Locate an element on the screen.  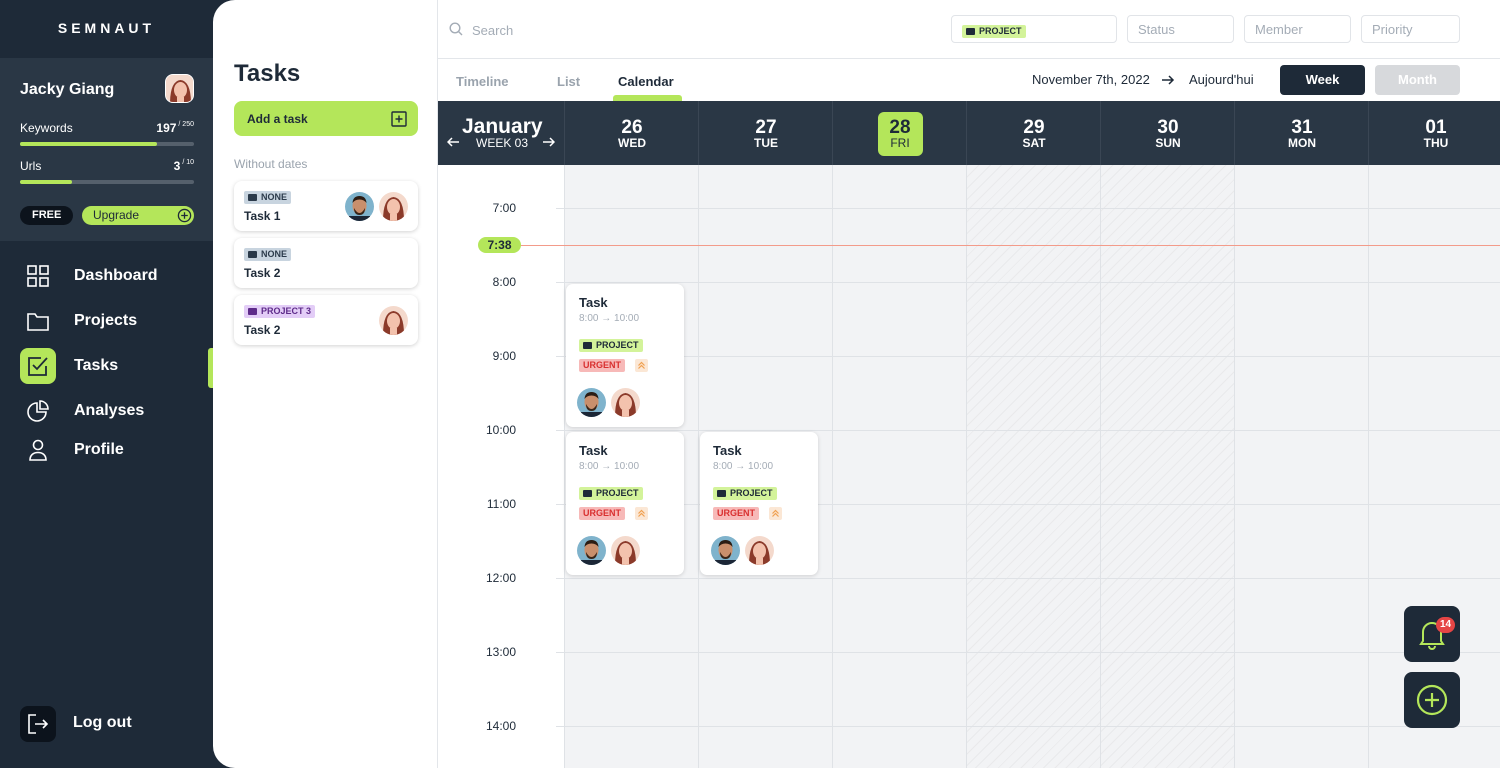
priority-filter: Priority is located at coordinates (1410, 29).